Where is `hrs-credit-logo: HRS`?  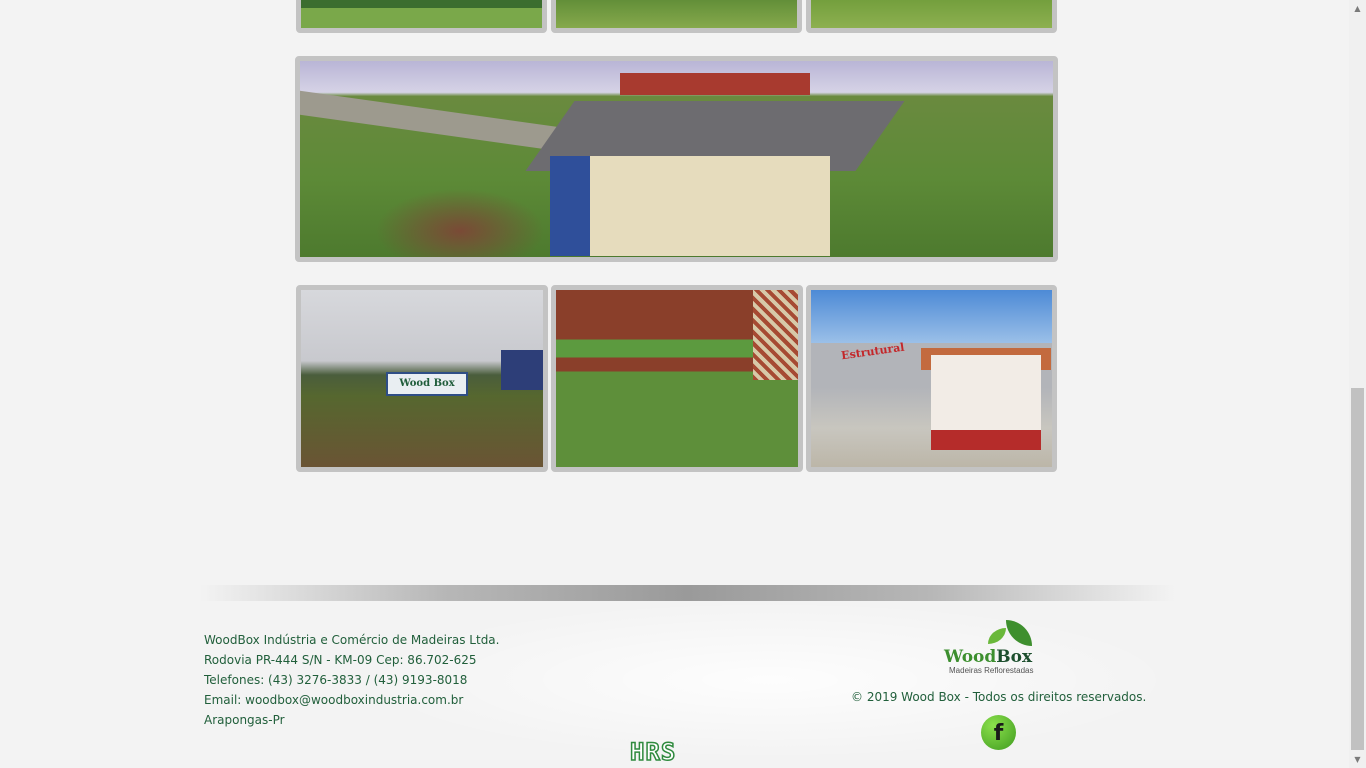 hrs-credit-logo: HRS is located at coordinates (669, 752).